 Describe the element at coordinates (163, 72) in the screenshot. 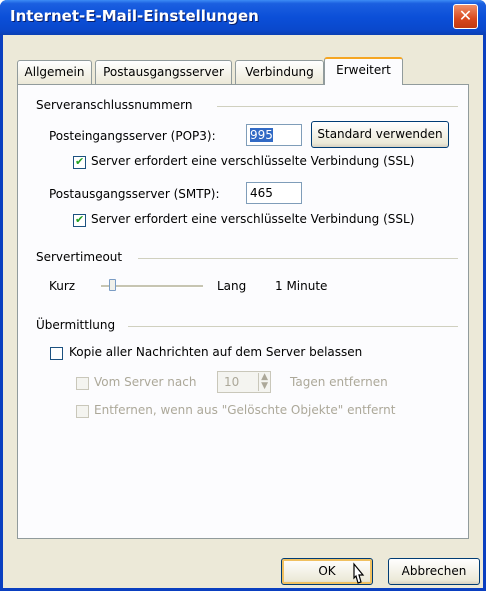

I see `tab-postausgangsserver: Postausgangsserver` at that location.